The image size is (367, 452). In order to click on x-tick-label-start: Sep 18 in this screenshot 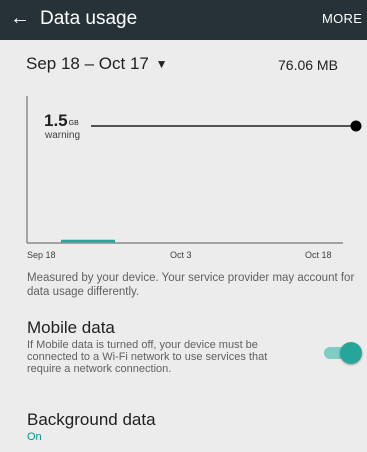, I will do `click(41, 255)`.